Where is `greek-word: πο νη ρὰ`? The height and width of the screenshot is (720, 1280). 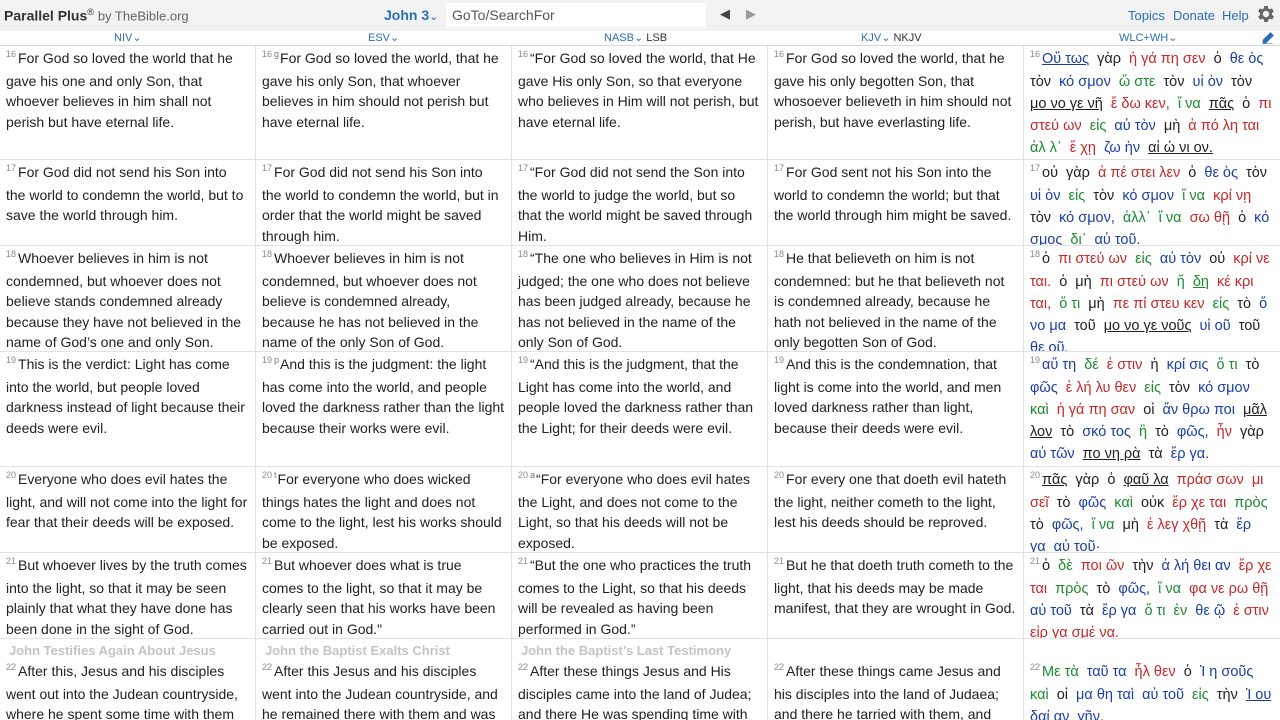
greek-word: πο νη ρὰ is located at coordinates (1112, 454).